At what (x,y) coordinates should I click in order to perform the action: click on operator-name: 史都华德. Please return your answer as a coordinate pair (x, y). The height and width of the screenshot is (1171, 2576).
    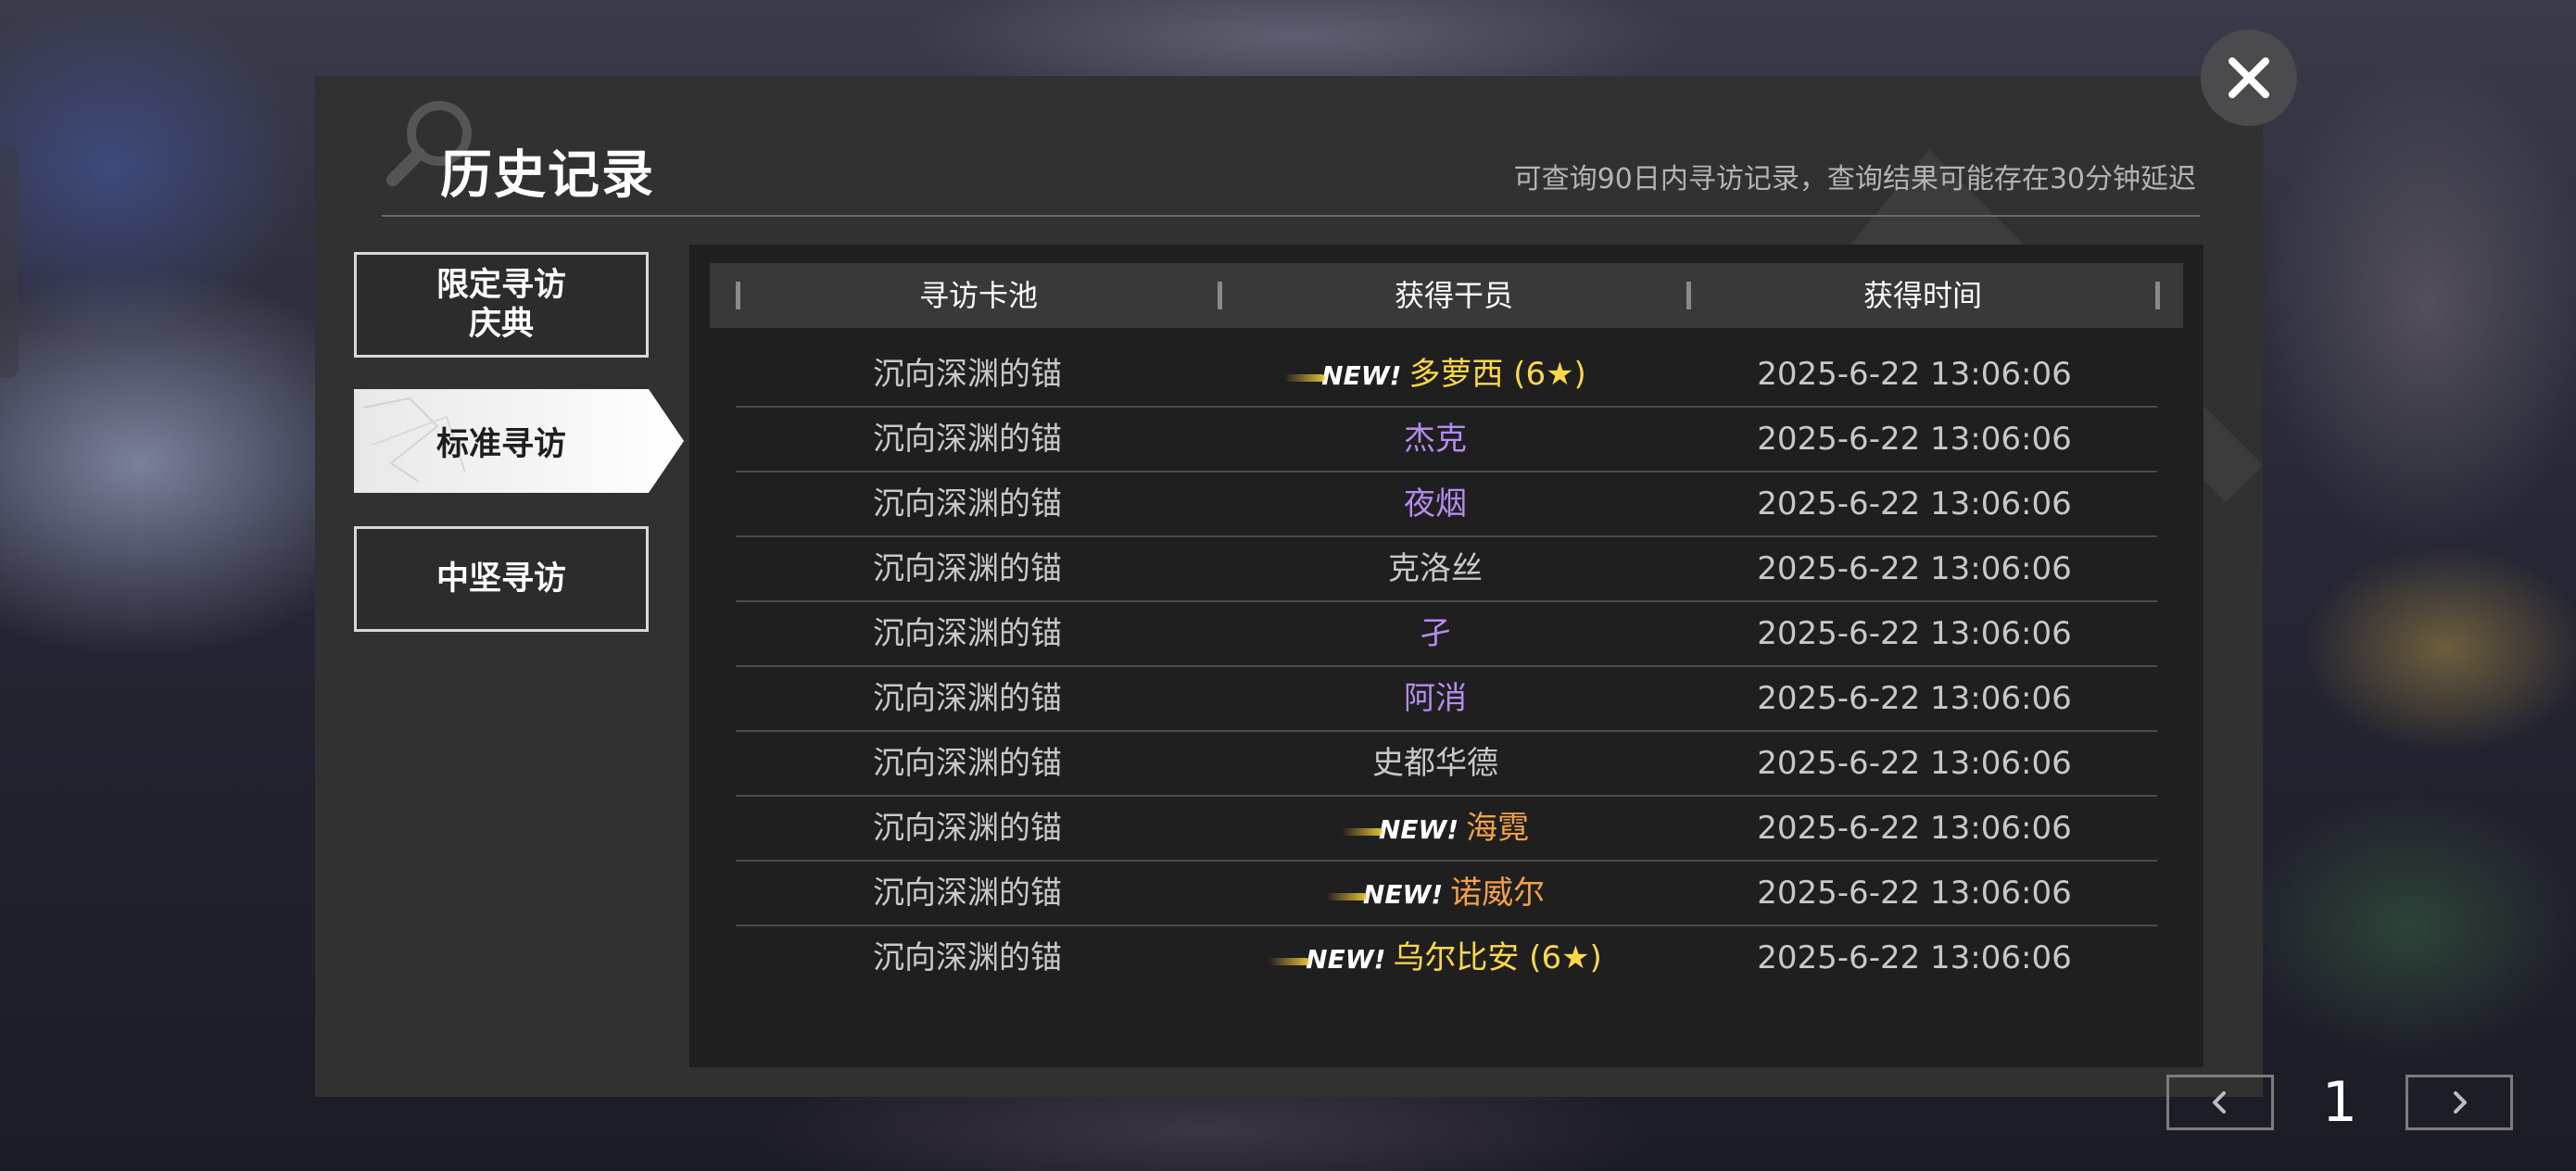
    Looking at the image, I should click on (1435, 764).